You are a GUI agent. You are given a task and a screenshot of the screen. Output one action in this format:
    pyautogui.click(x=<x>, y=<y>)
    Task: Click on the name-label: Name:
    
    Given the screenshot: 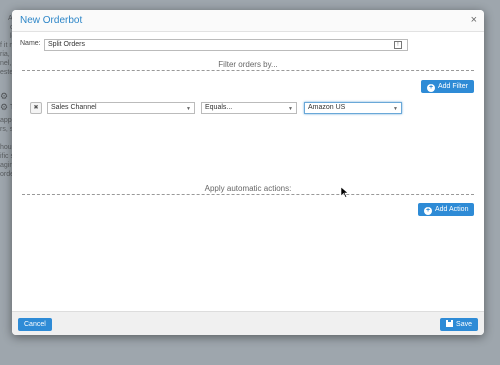 What is the action you would take?
    pyautogui.click(x=30, y=43)
    